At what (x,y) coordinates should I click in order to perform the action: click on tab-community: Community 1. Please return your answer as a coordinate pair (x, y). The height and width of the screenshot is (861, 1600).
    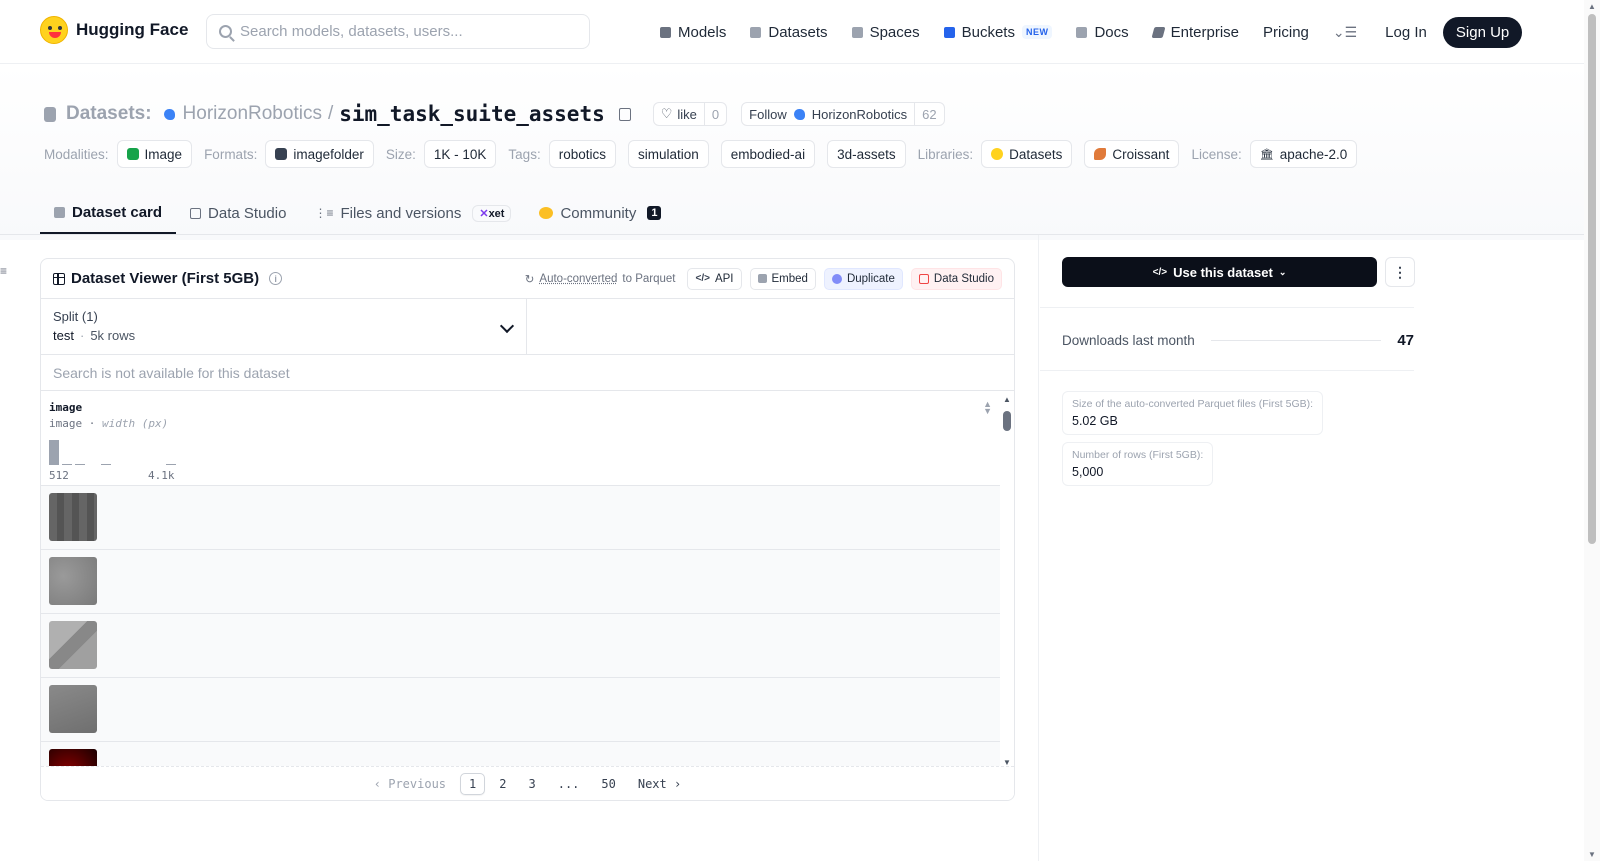
    Looking at the image, I should click on (600, 213).